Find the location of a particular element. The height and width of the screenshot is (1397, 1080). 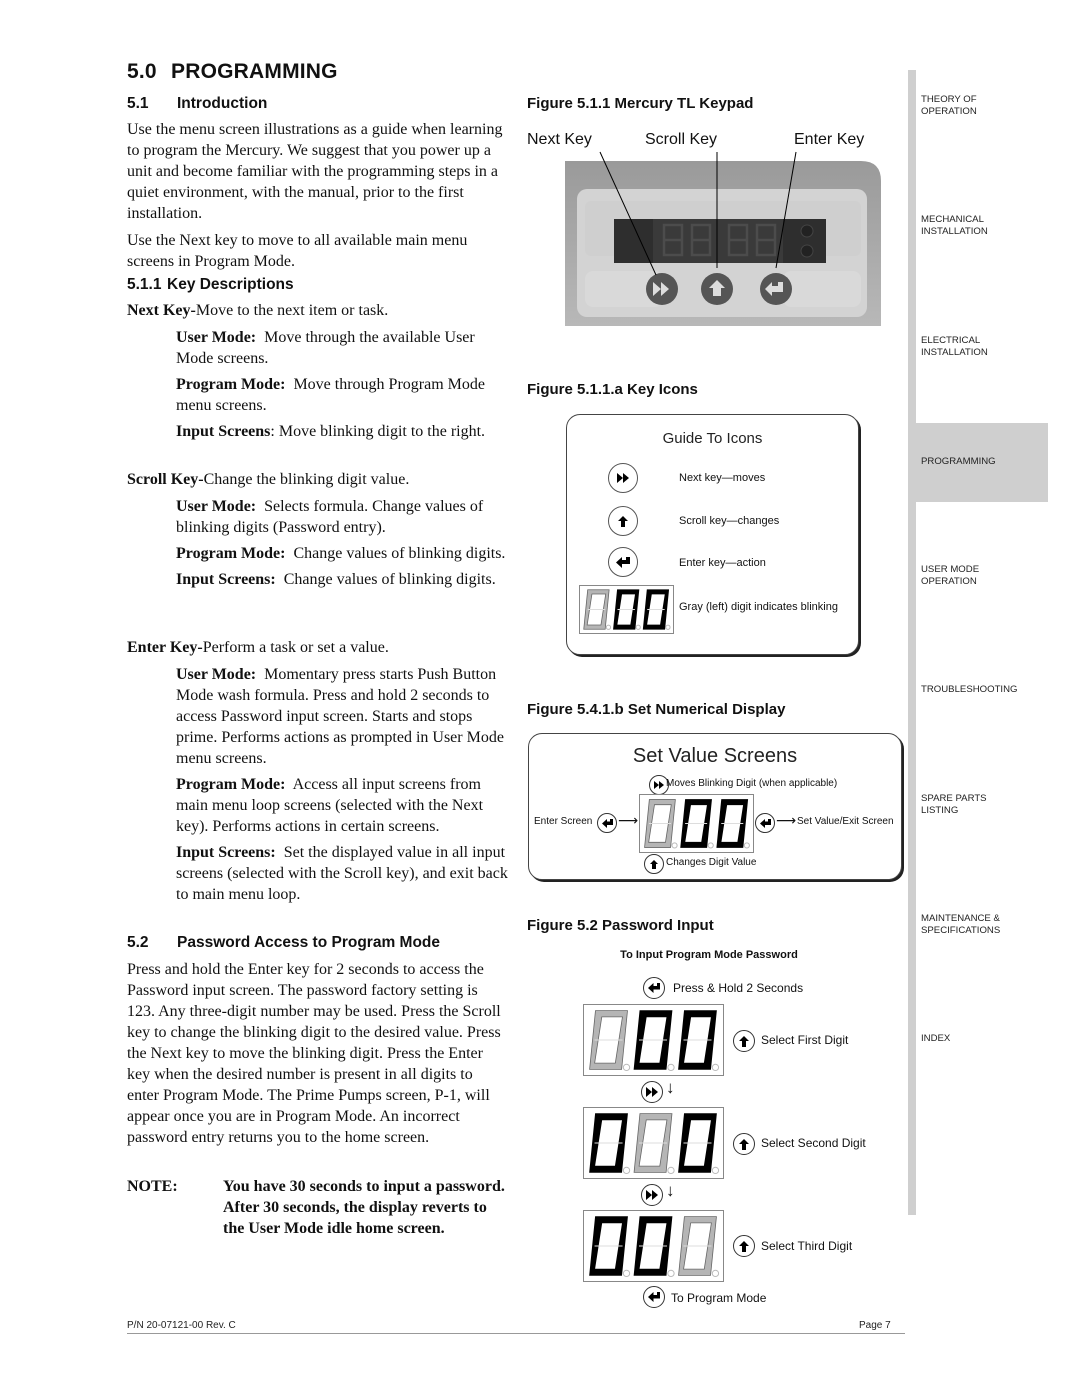

side-tab-spare-parts-listing: SPARE PARTS LISTING is located at coordinates (954, 805).